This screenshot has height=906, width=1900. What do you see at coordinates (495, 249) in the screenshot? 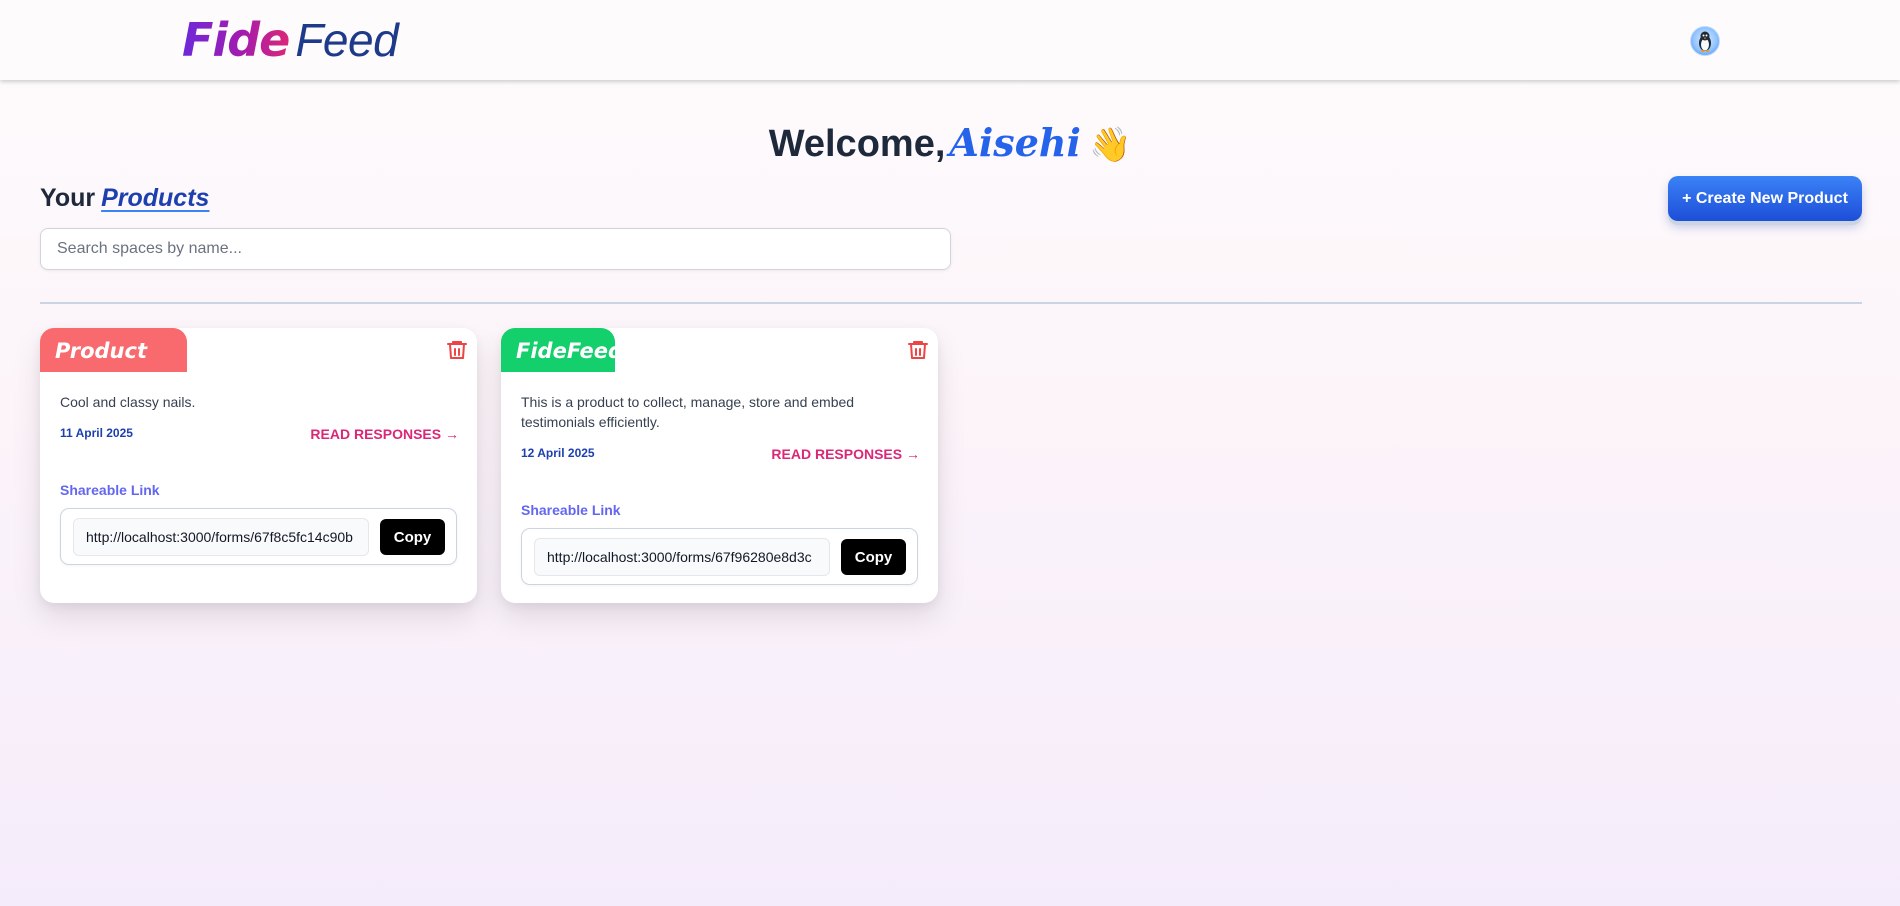
I see `search-spaces-input` at bounding box center [495, 249].